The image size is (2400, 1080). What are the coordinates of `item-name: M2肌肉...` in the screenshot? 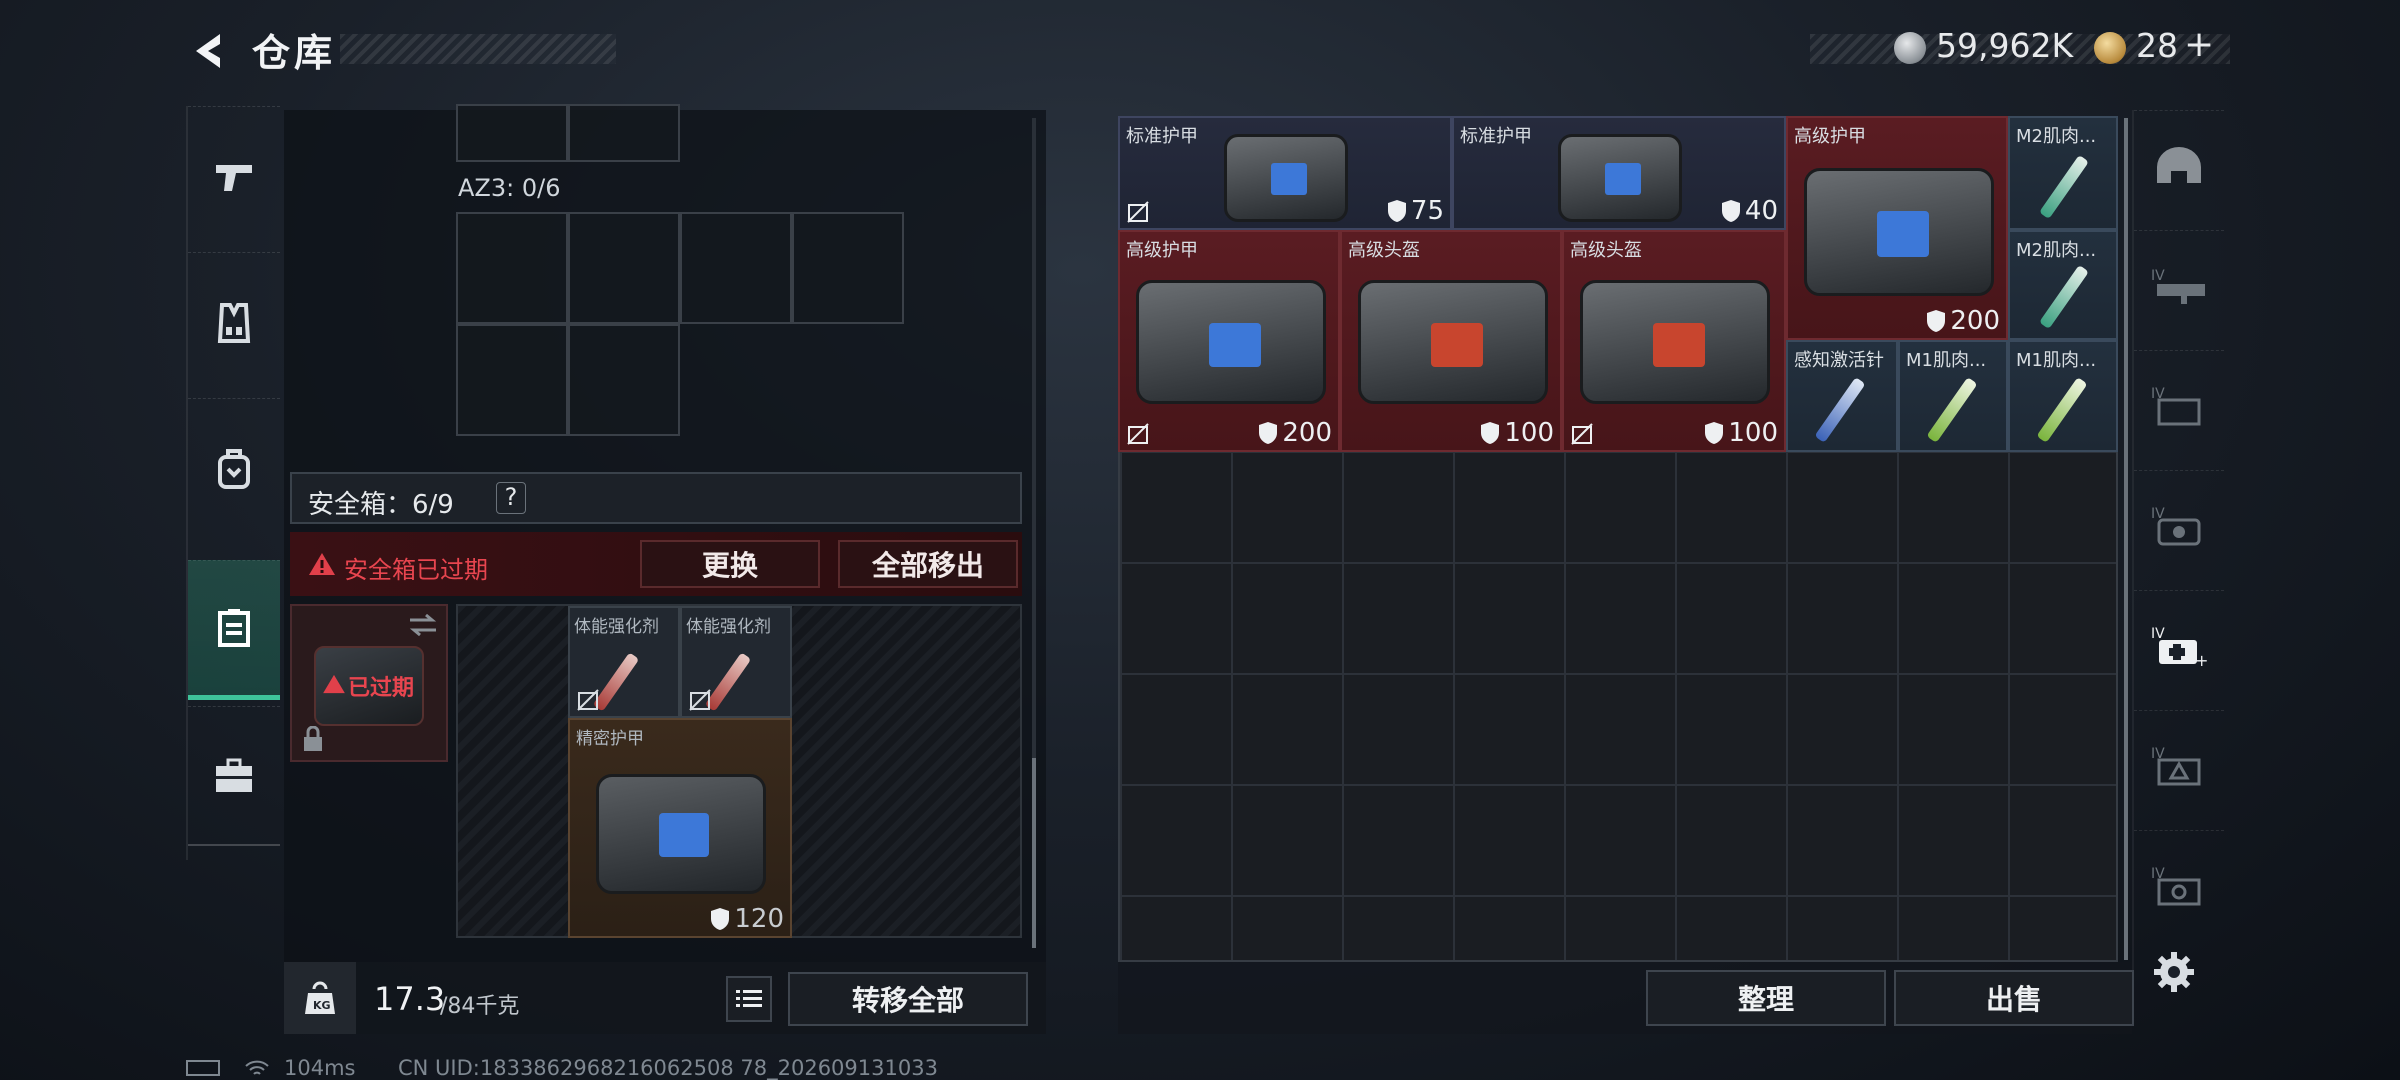 It's located at (2056, 250).